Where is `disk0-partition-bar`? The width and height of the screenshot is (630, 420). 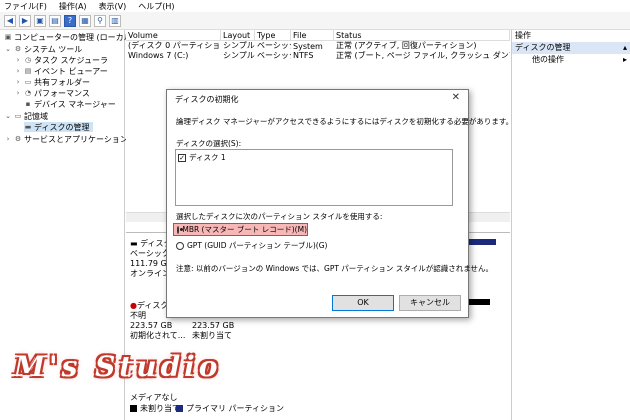 disk0-partition-bar is located at coordinates (481, 242).